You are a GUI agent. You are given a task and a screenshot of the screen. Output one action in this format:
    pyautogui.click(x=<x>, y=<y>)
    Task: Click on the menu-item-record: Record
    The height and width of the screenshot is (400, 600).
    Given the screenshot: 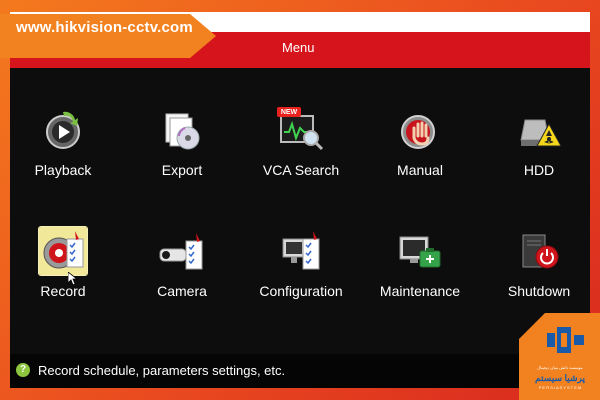 What is the action you would take?
    pyautogui.click(x=63, y=253)
    